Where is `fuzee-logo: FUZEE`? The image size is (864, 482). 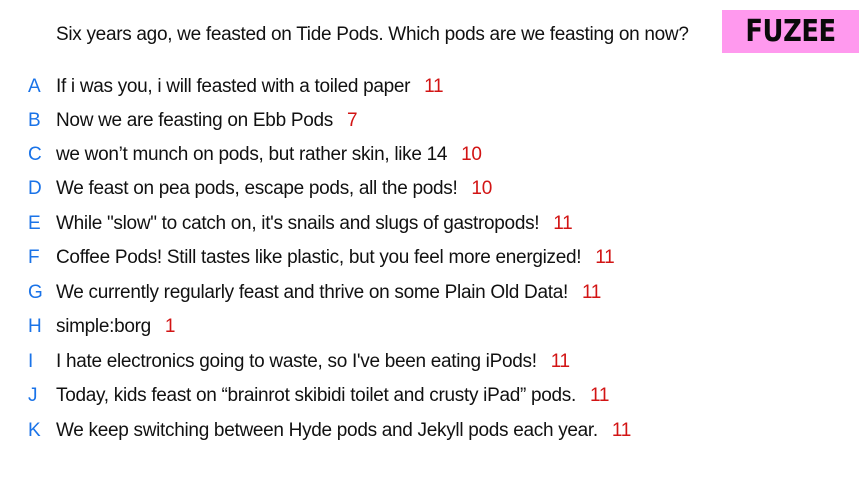 fuzee-logo: FUZEE is located at coordinates (790, 31).